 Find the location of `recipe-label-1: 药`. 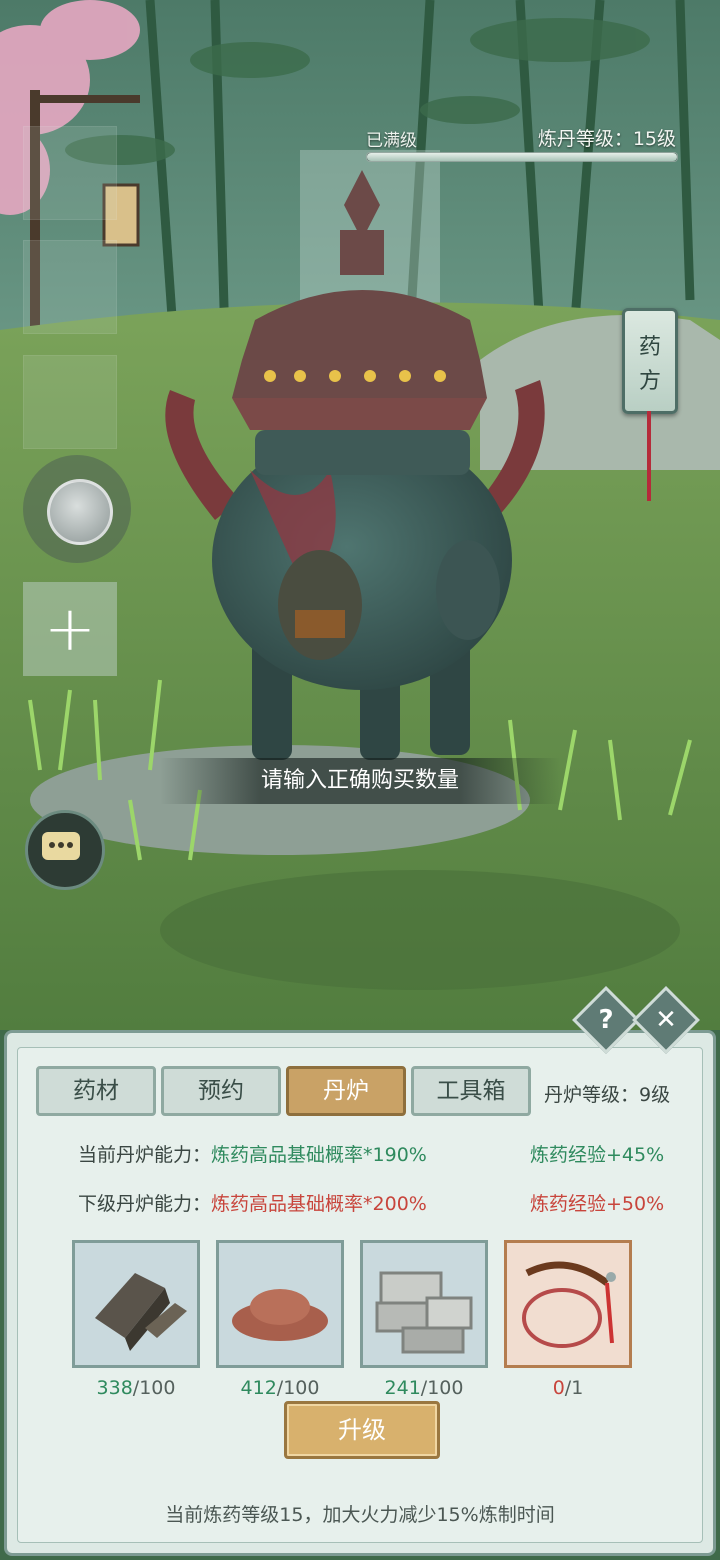

recipe-label-1: 药 is located at coordinates (649, 347).